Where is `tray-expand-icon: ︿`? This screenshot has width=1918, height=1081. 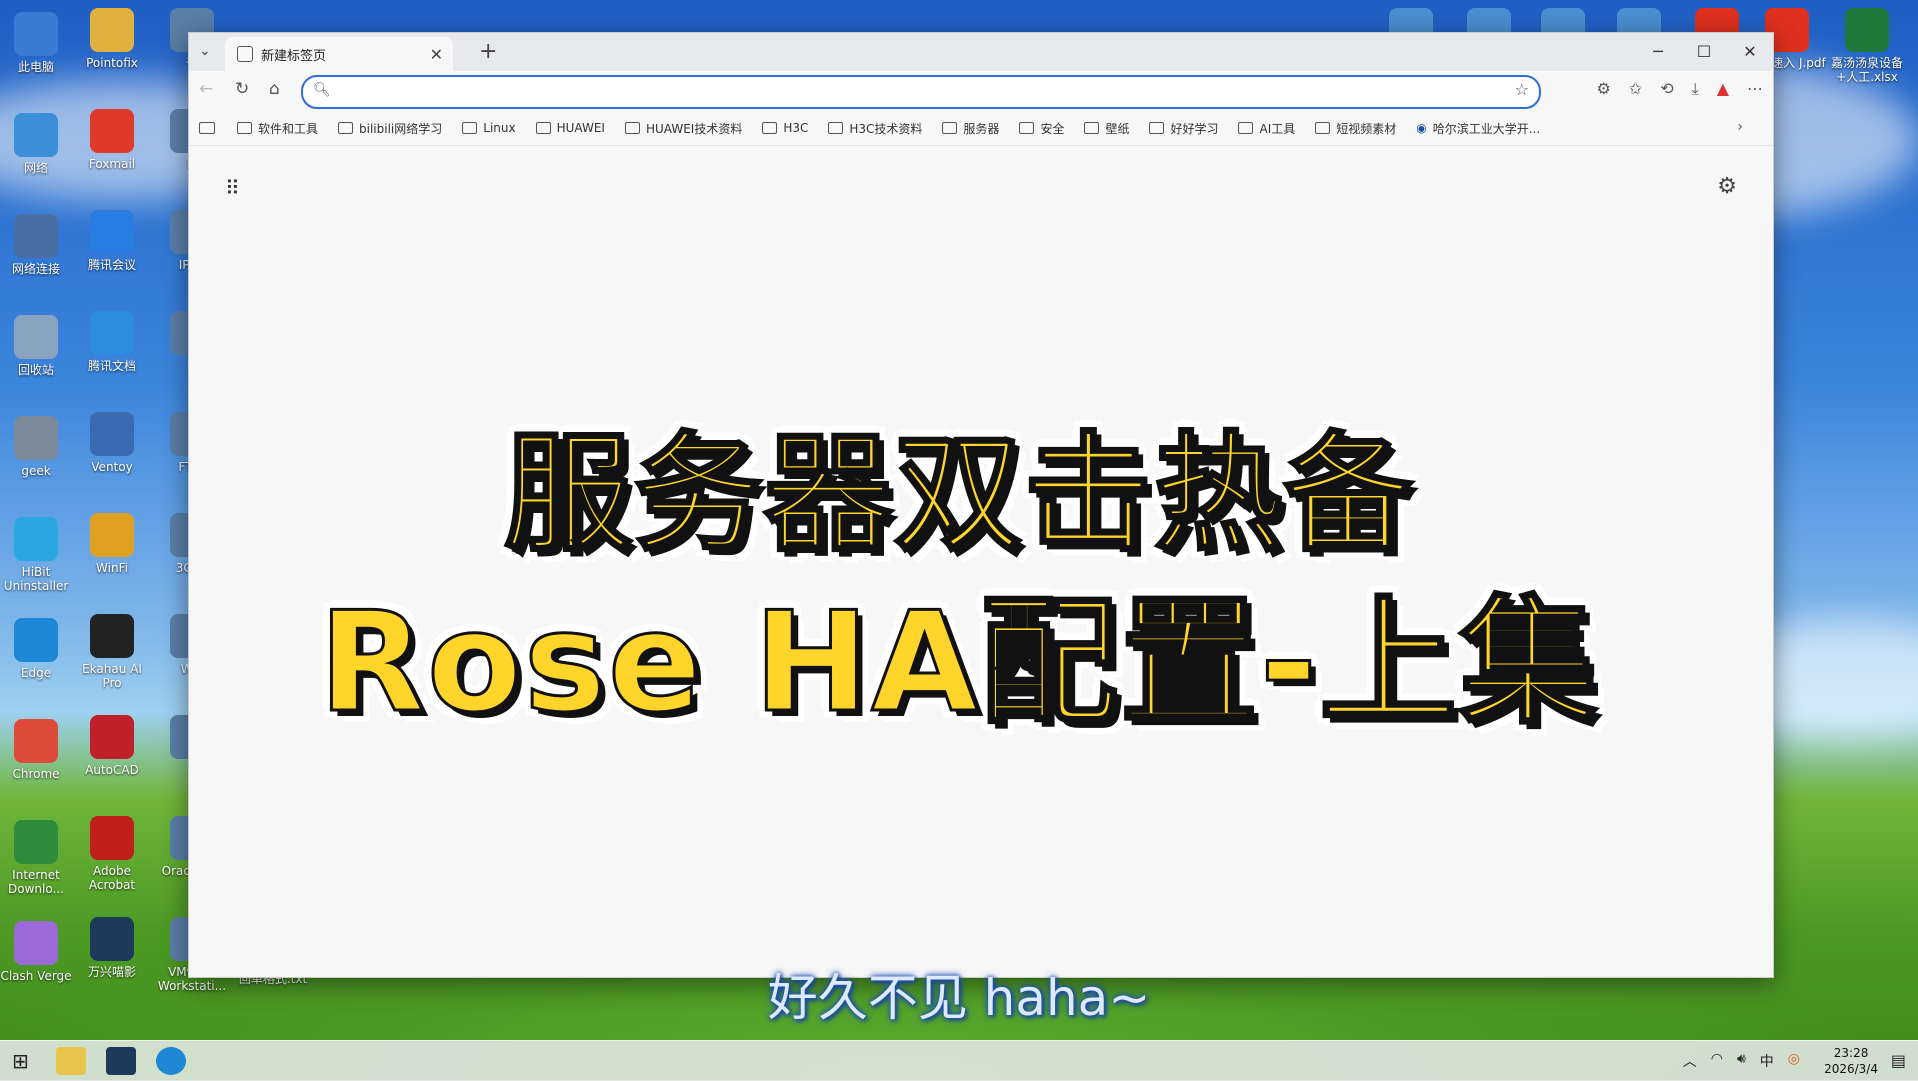 tray-expand-icon: ︿ is located at coordinates (1690, 1061).